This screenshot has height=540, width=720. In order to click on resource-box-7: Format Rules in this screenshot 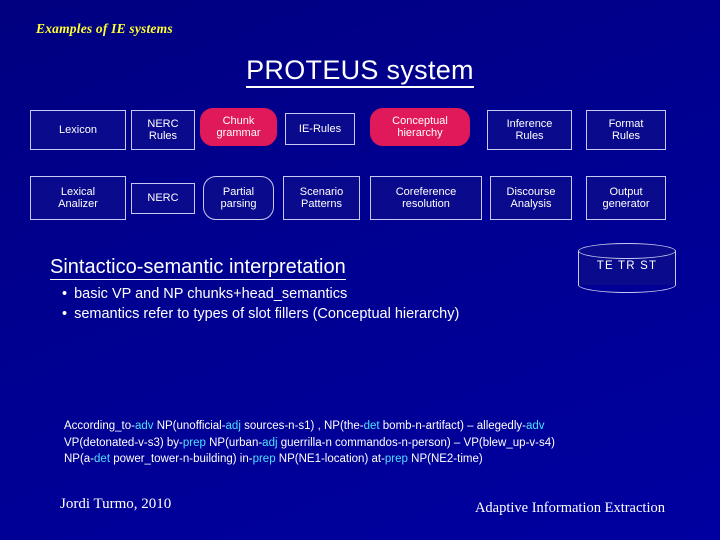, I will do `click(626, 130)`.